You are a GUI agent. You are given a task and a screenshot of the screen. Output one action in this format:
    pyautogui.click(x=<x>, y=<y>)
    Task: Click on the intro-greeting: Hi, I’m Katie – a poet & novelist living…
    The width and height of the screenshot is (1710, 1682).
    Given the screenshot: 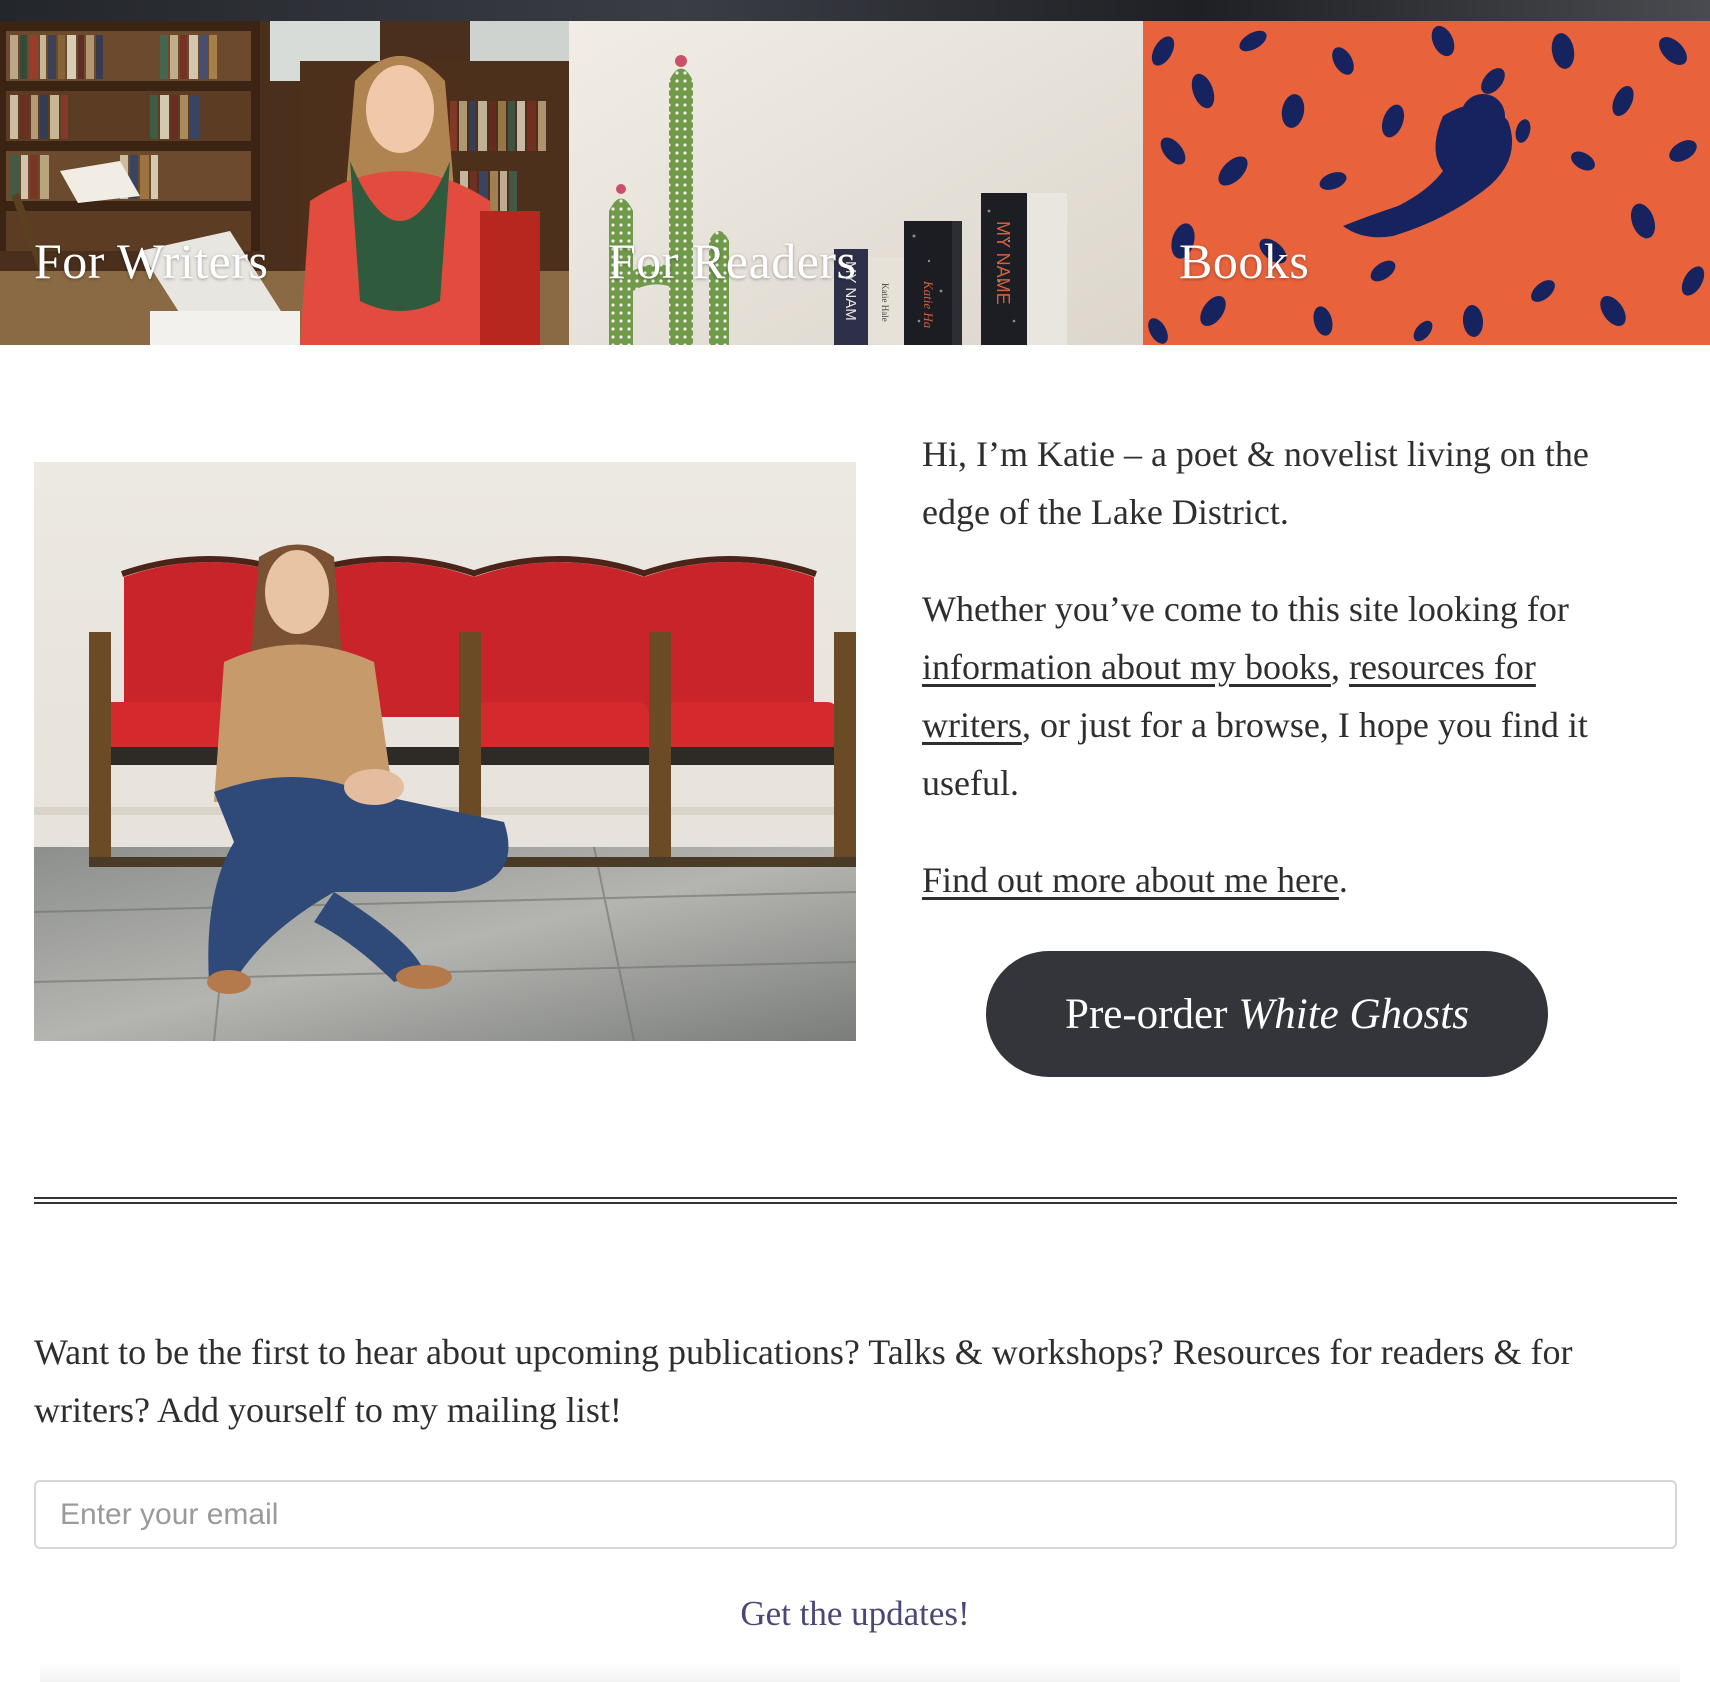 What is the action you would take?
    pyautogui.click(x=1255, y=483)
    